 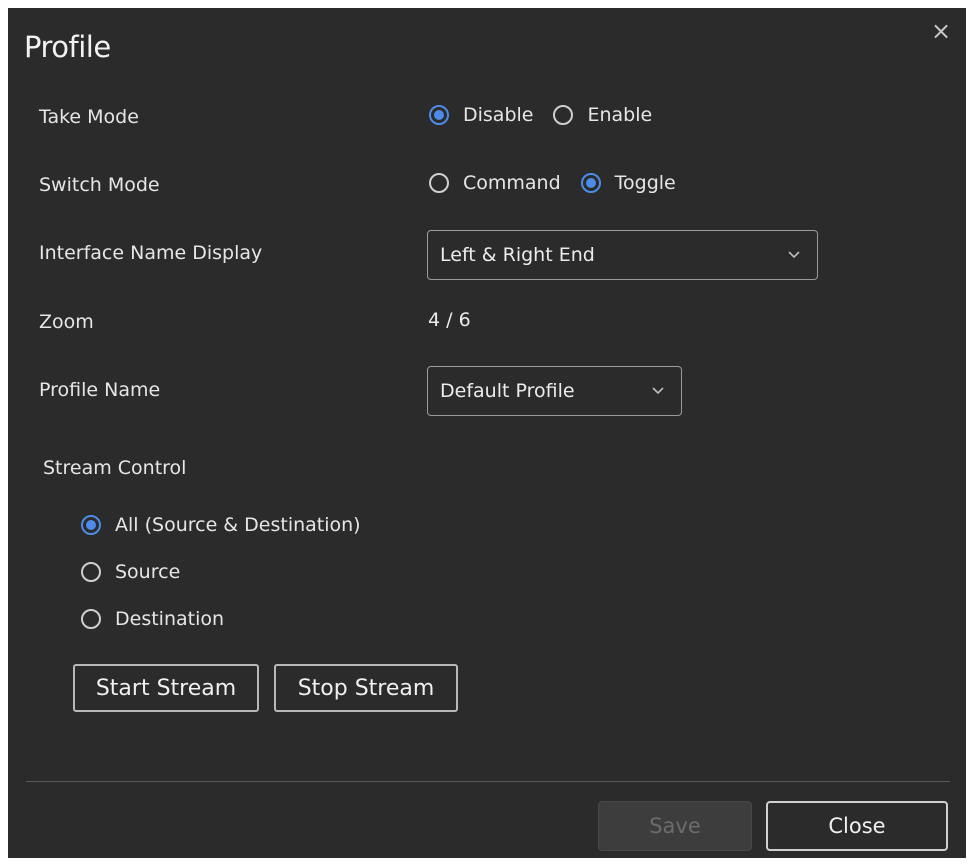 I want to click on profile-name-select: Default Profile, so click(x=554, y=391).